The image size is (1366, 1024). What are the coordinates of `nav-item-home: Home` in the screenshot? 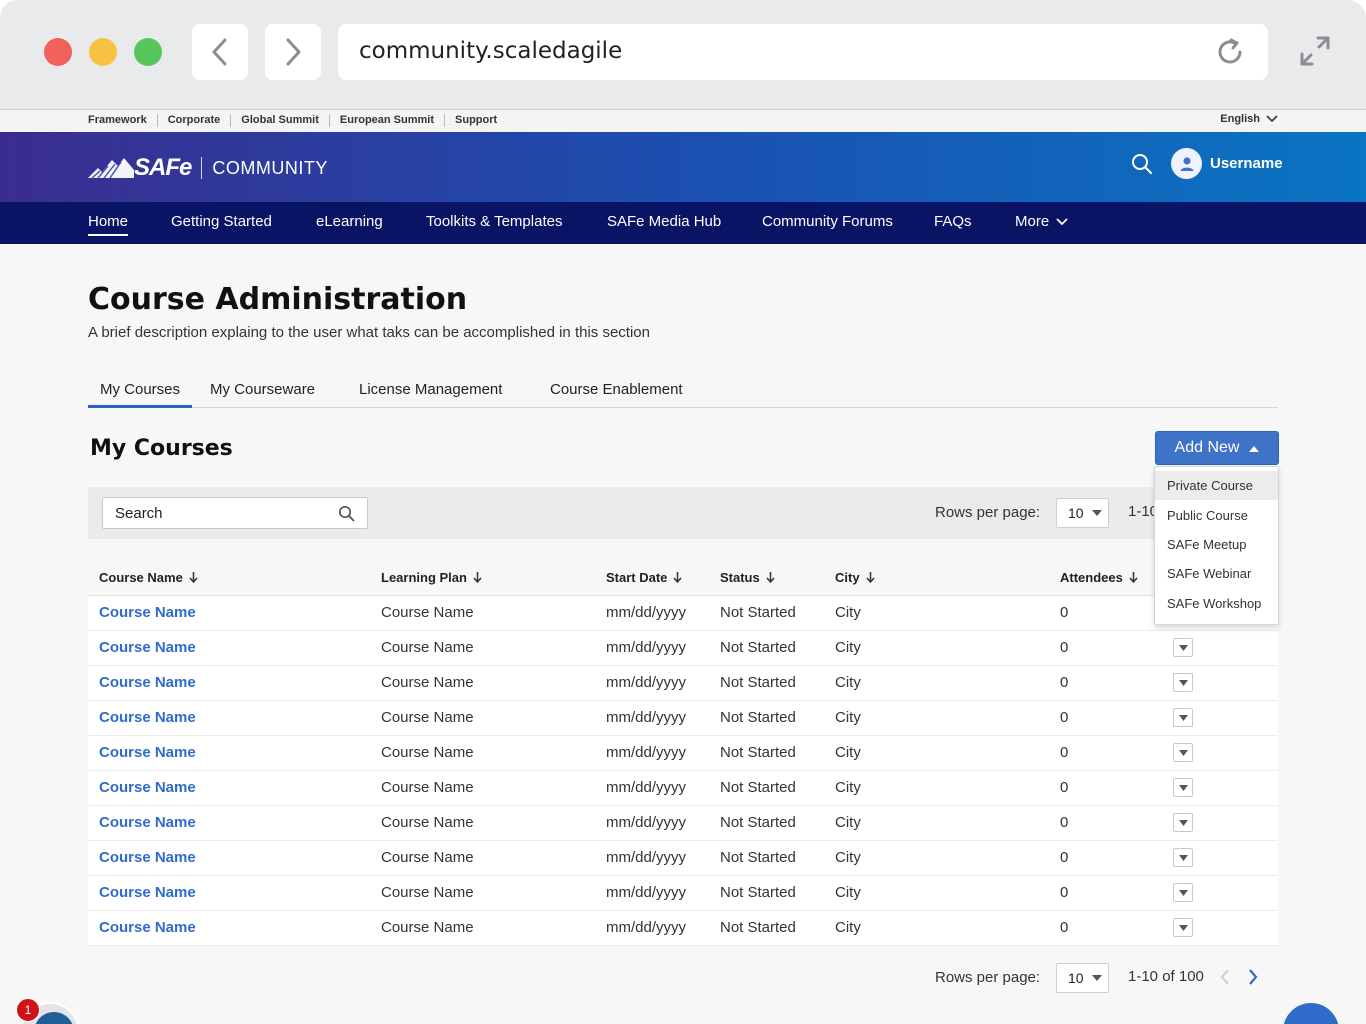 It's located at (108, 224).